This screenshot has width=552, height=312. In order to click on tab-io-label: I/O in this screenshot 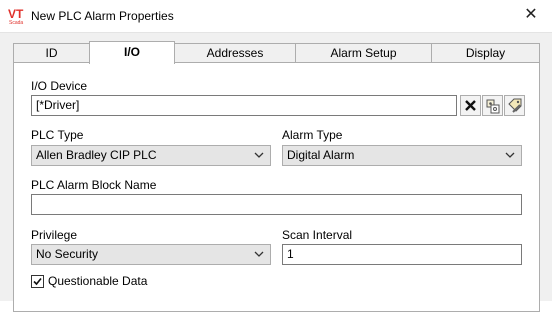, I will do `click(131, 52)`.